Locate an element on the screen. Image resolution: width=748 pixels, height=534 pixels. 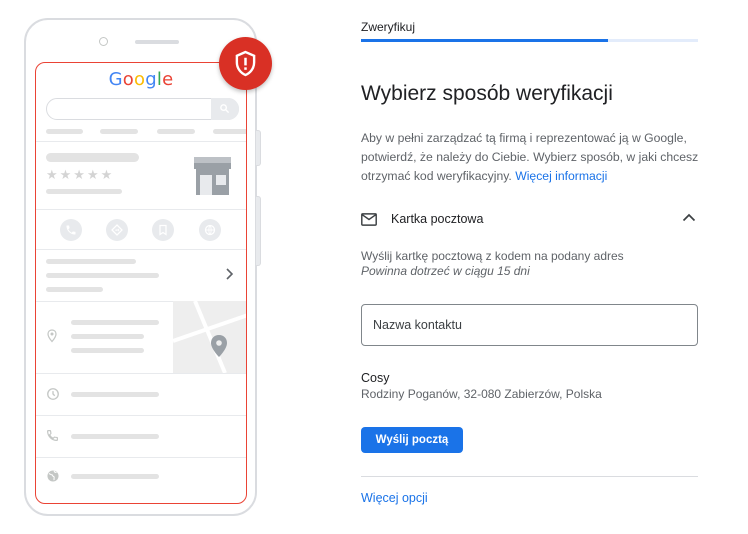
map-pin-icon is located at coordinates (219, 346).